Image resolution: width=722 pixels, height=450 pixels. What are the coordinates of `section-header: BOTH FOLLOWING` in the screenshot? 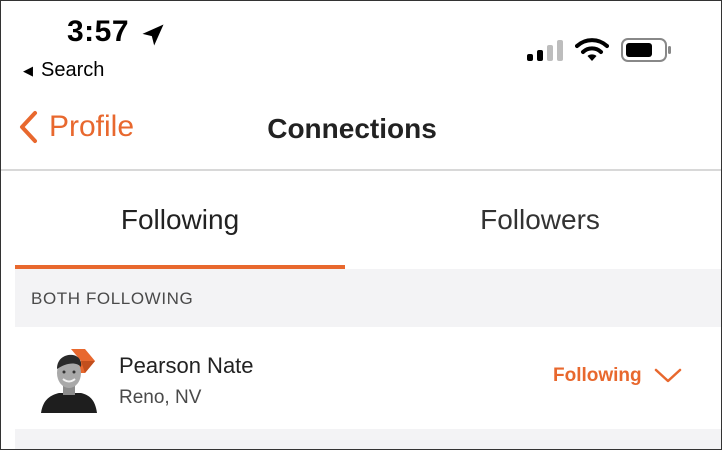 It's located at (368, 298).